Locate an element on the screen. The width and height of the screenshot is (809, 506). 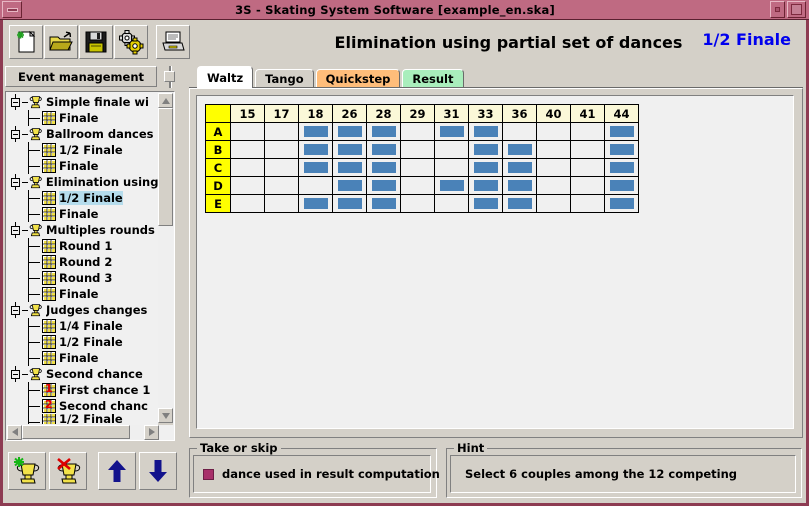
panel-splitter is located at coordinates (170, 77).